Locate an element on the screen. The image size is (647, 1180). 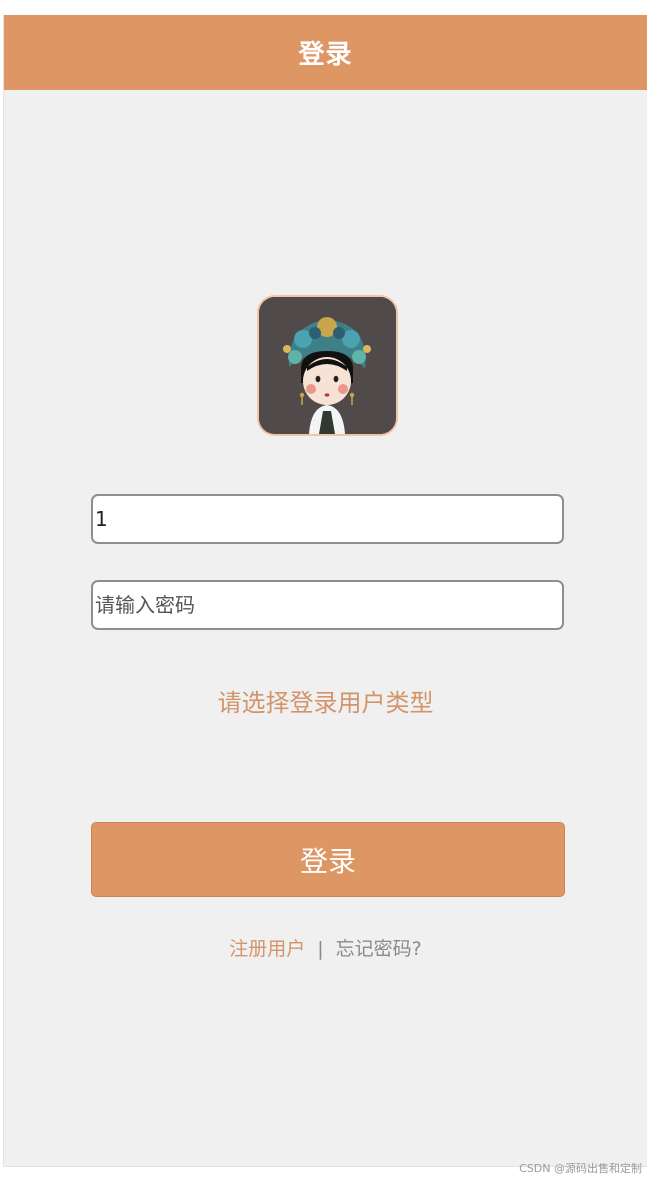
password-input is located at coordinates (328, 605).